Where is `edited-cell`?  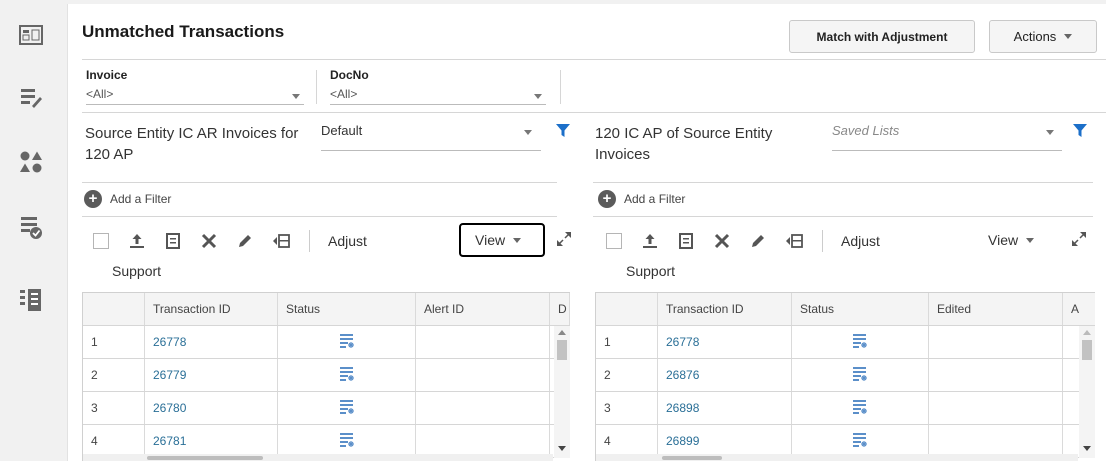
edited-cell is located at coordinates (996, 342).